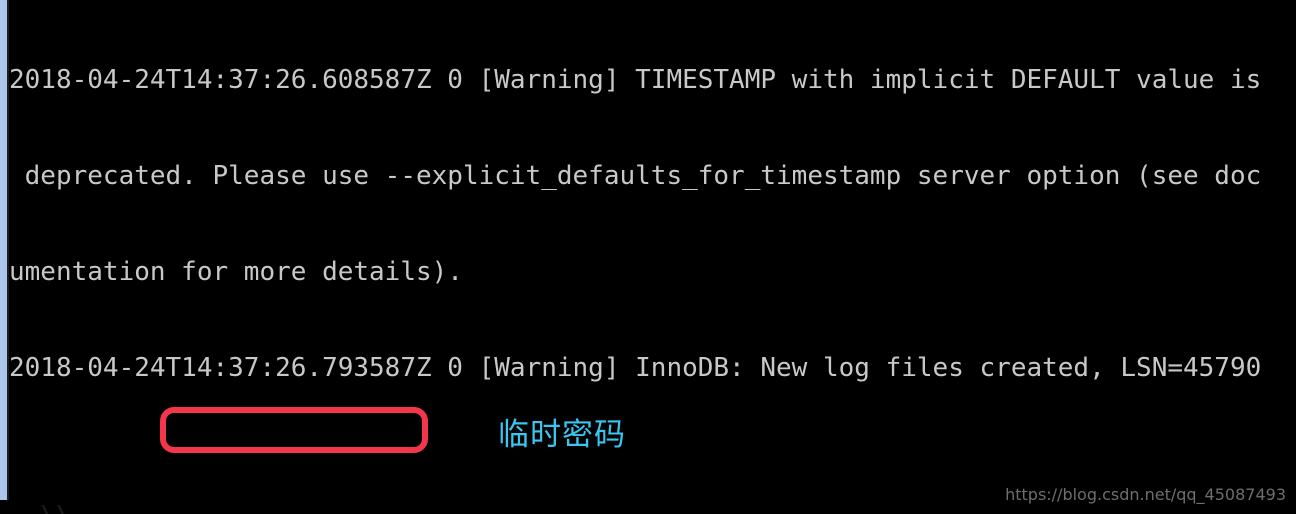  What do you see at coordinates (309, 507) in the screenshot?
I see `clipped-next-line-artifact: \\.` at bounding box center [309, 507].